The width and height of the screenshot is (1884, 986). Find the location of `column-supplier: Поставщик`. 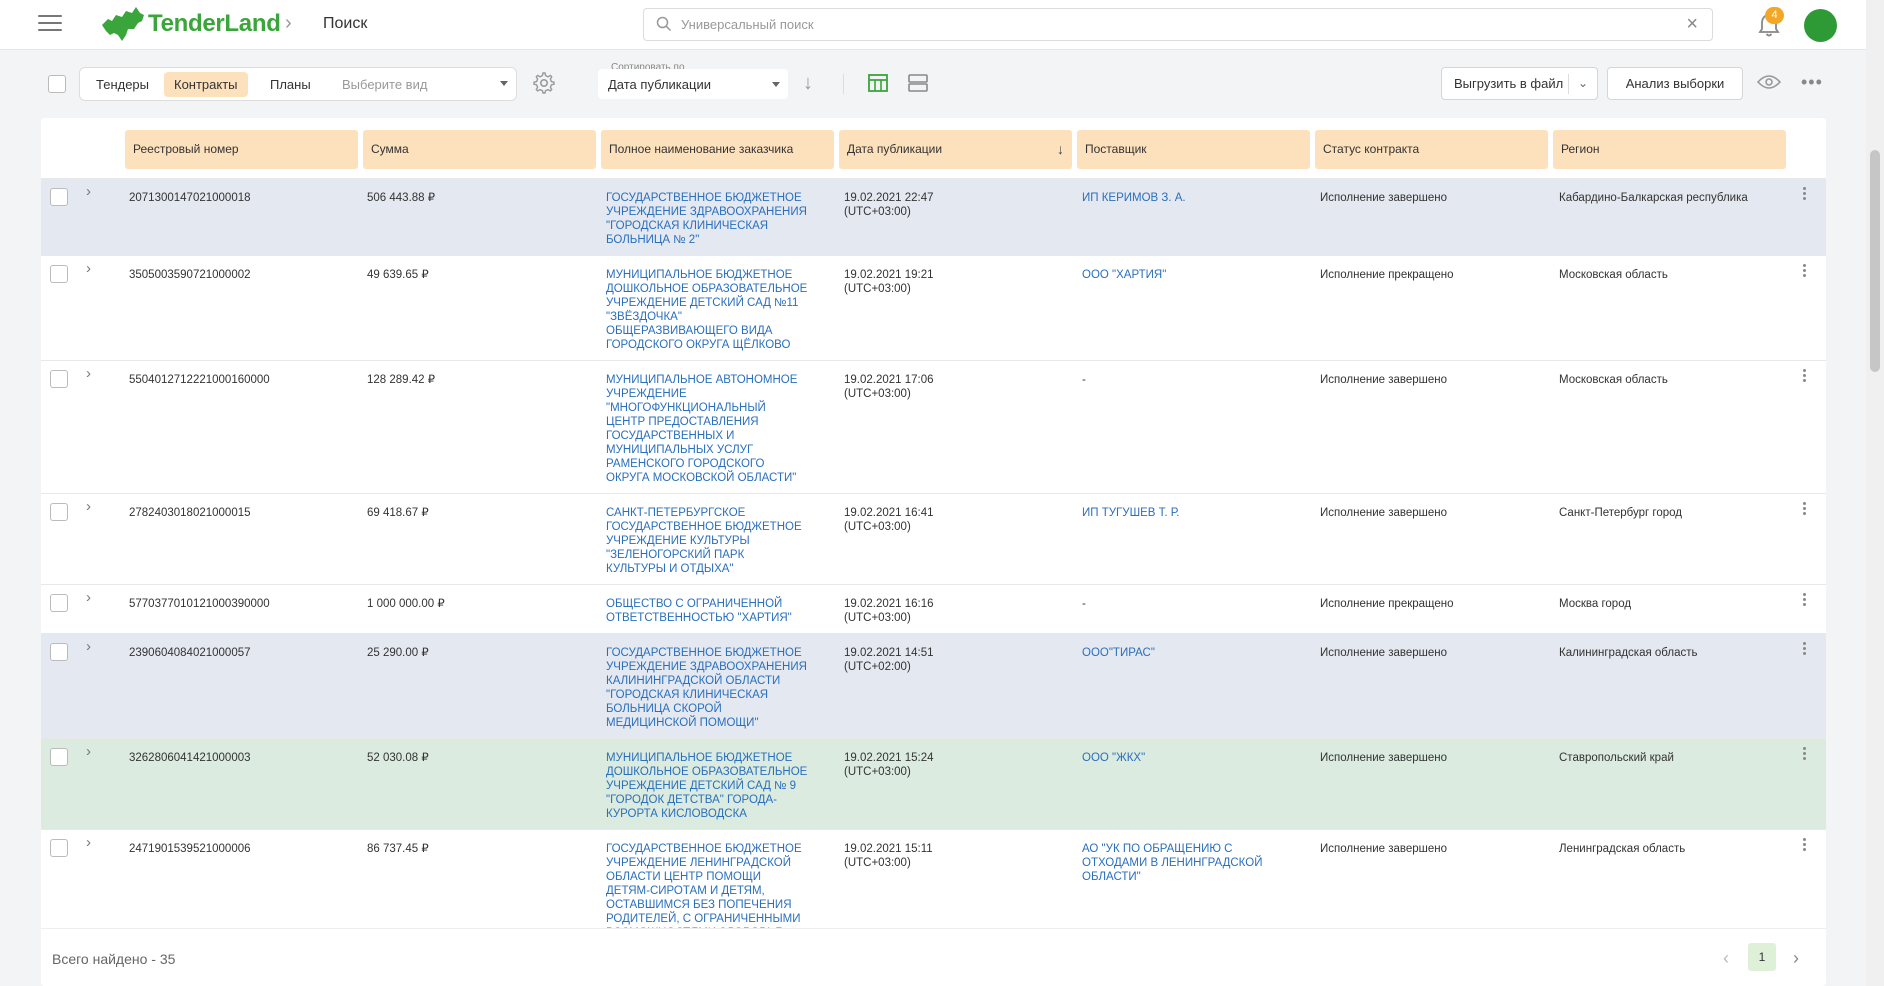

column-supplier: Поставщик is located at coordinates (1193, 149).